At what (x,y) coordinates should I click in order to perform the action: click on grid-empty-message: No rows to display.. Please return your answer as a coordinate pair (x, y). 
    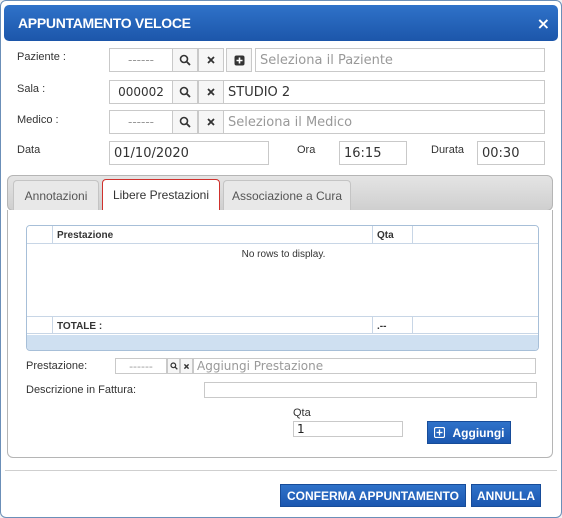
    Looking at the image, I should click on (283, 254).